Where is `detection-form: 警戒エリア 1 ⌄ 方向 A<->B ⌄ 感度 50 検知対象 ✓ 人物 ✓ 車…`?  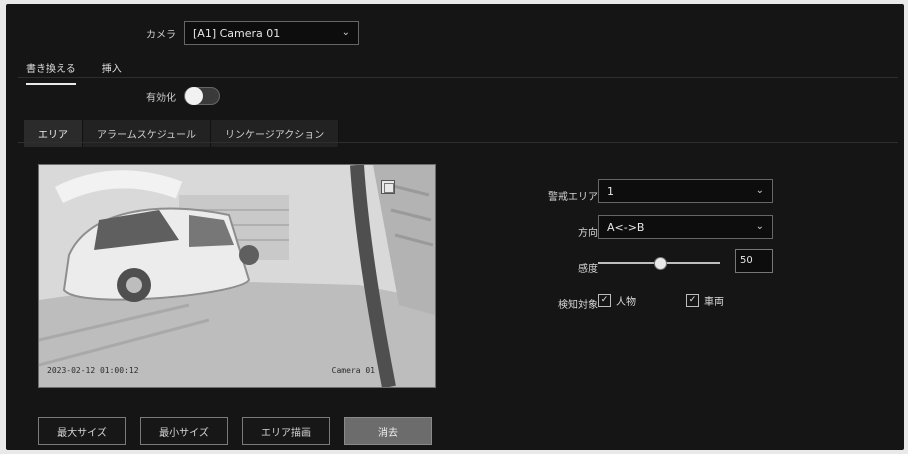
detection-form: 警戒エリア 1 ⌄ 方向 A<->B ⌄ 感度 50 検知対象 ✓ 人物 ✓ 車… is located at coordinates (686, 251).